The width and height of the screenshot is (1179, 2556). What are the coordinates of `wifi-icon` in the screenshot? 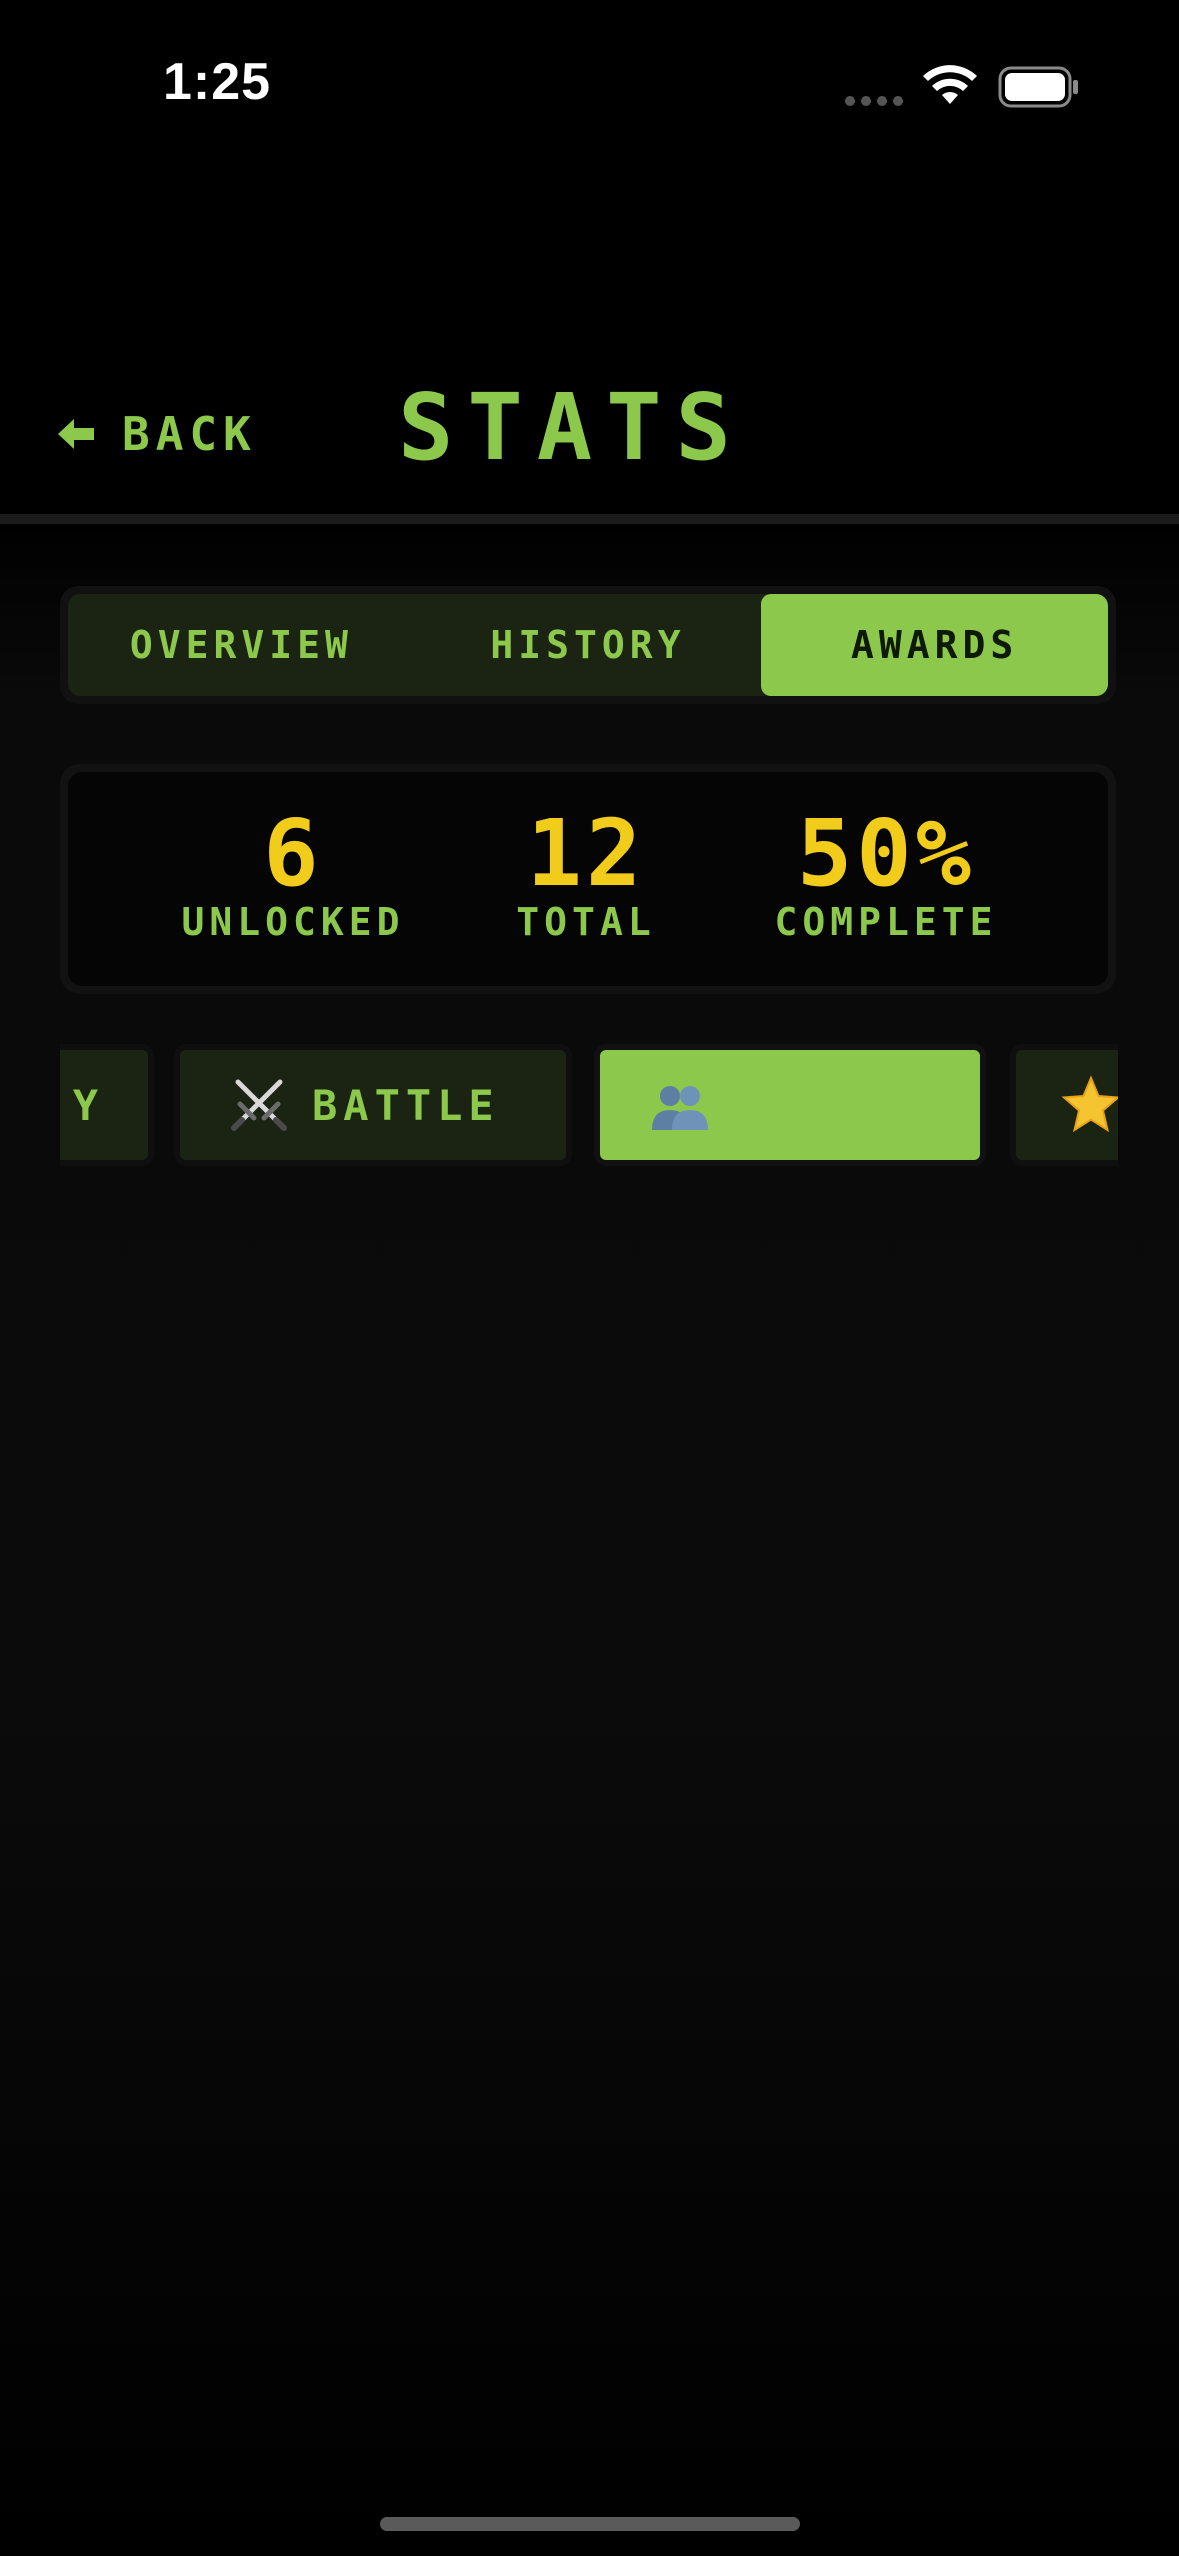 It's located at (950, 84).